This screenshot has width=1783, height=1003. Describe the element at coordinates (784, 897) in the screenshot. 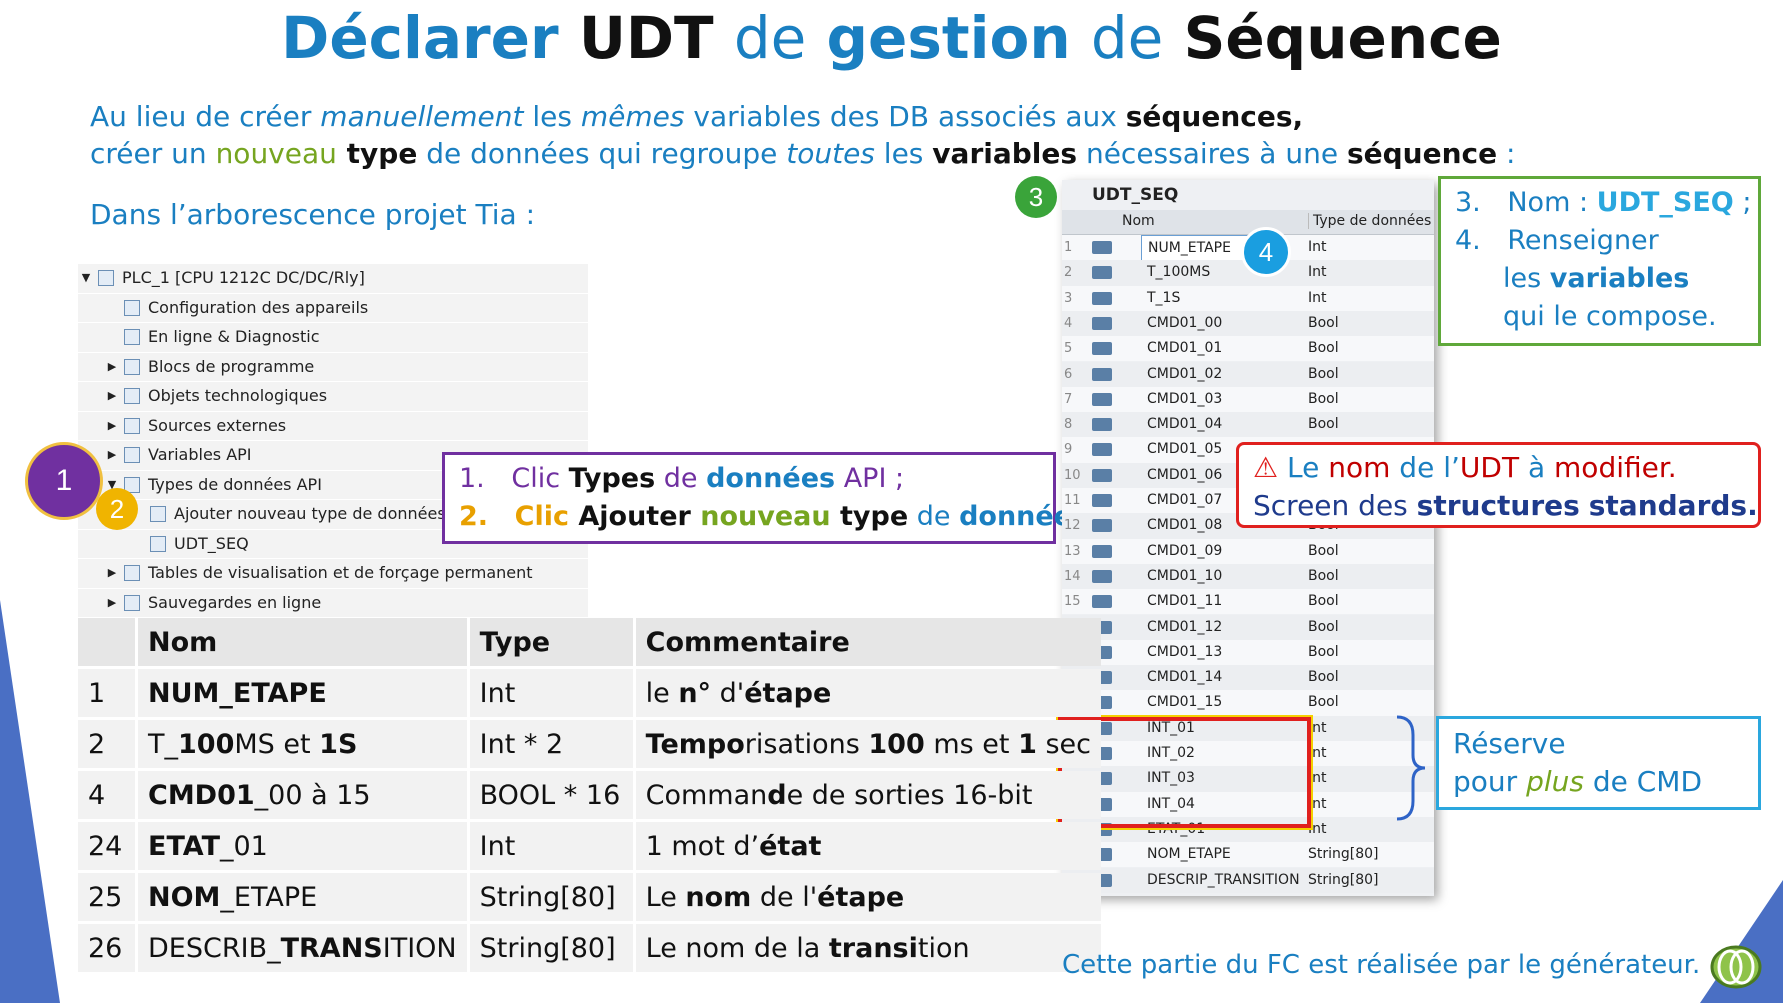

I see `comment-part: de l'` at that location.